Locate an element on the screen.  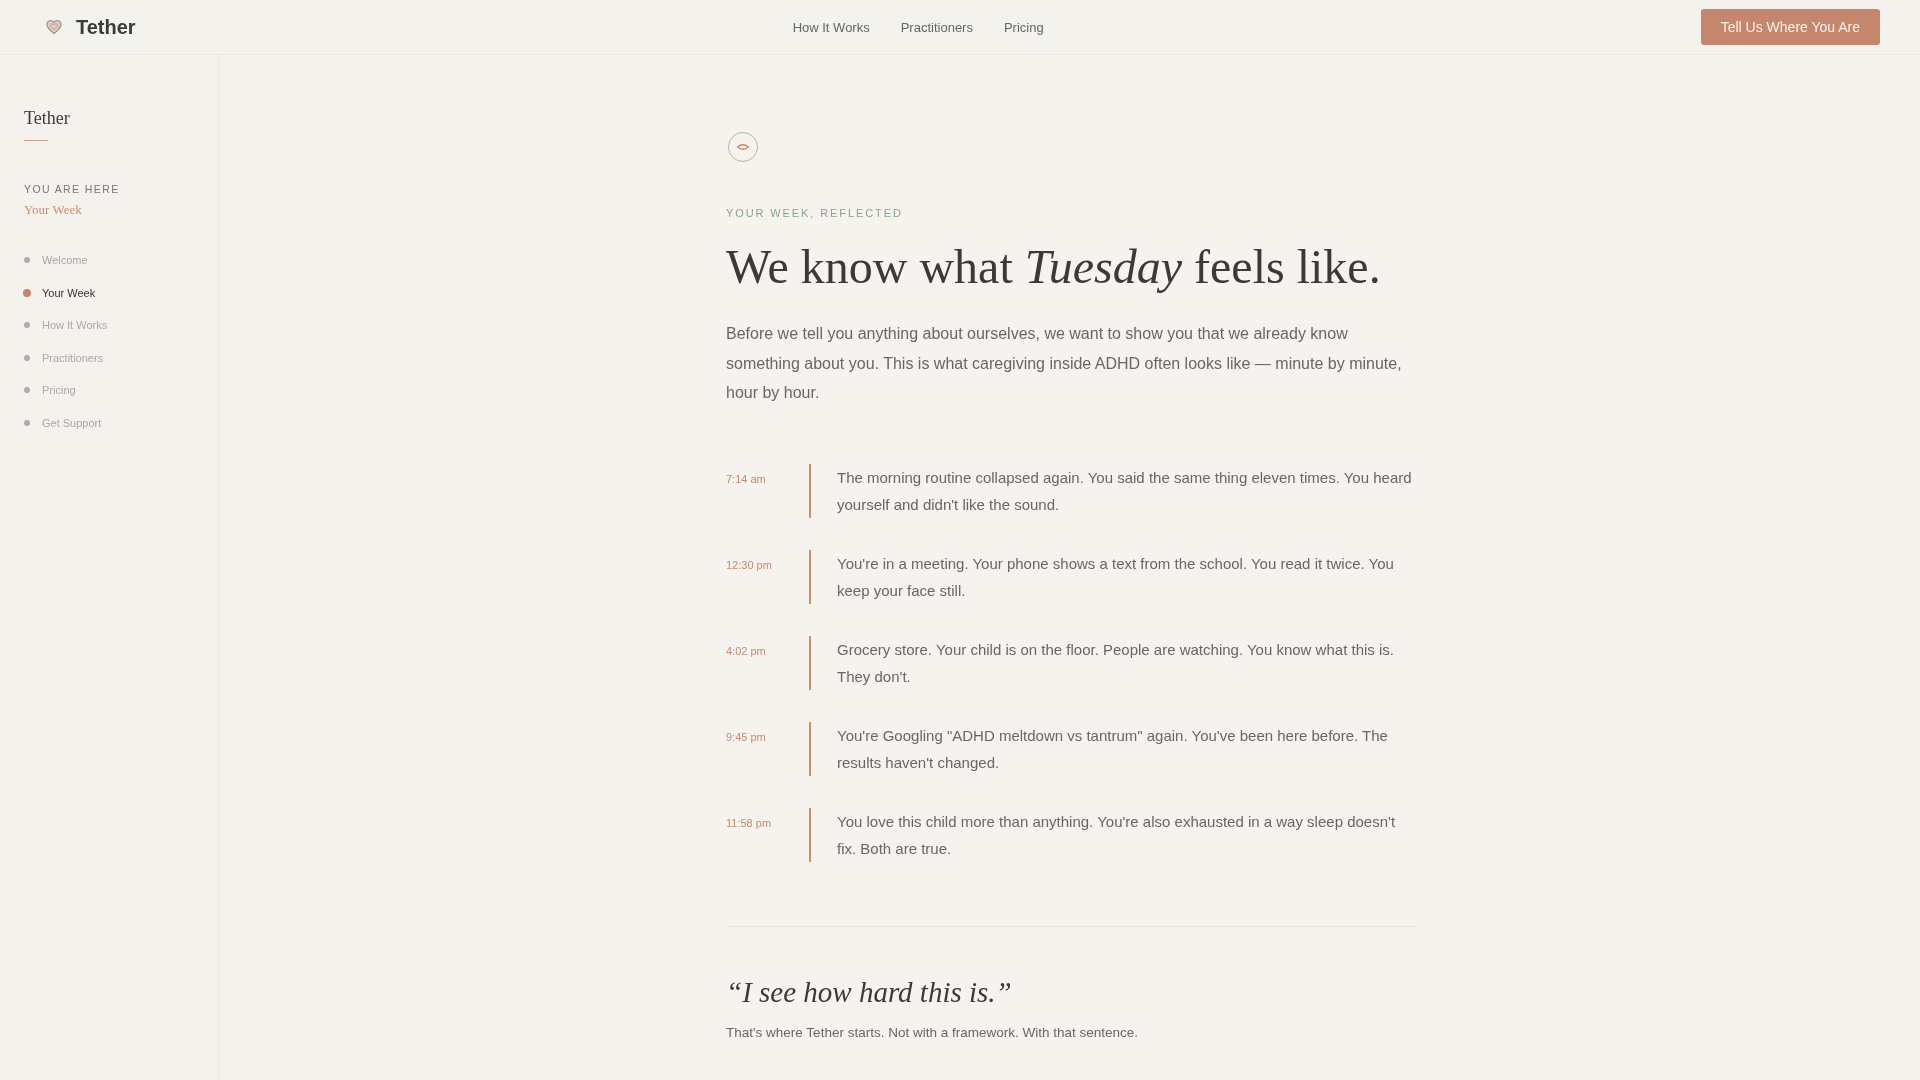
eye-icon is located at coordinates (743, 147).